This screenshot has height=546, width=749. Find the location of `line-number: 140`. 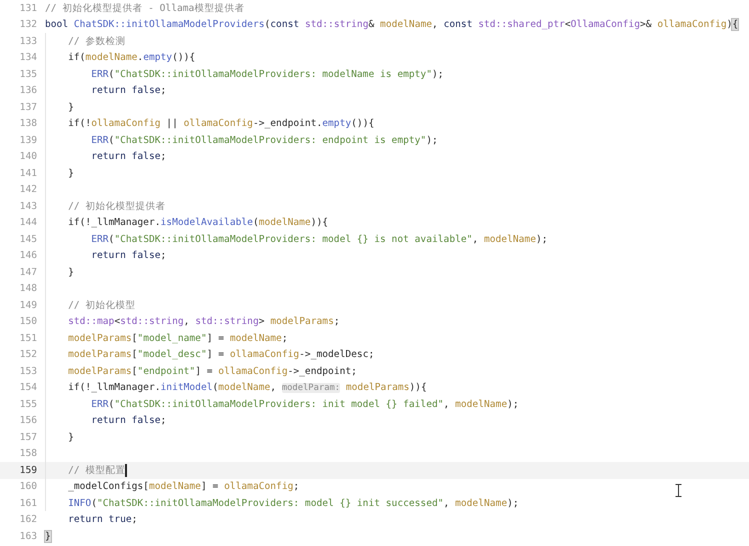

line-number: 140 is located at coordinates (27, 156).